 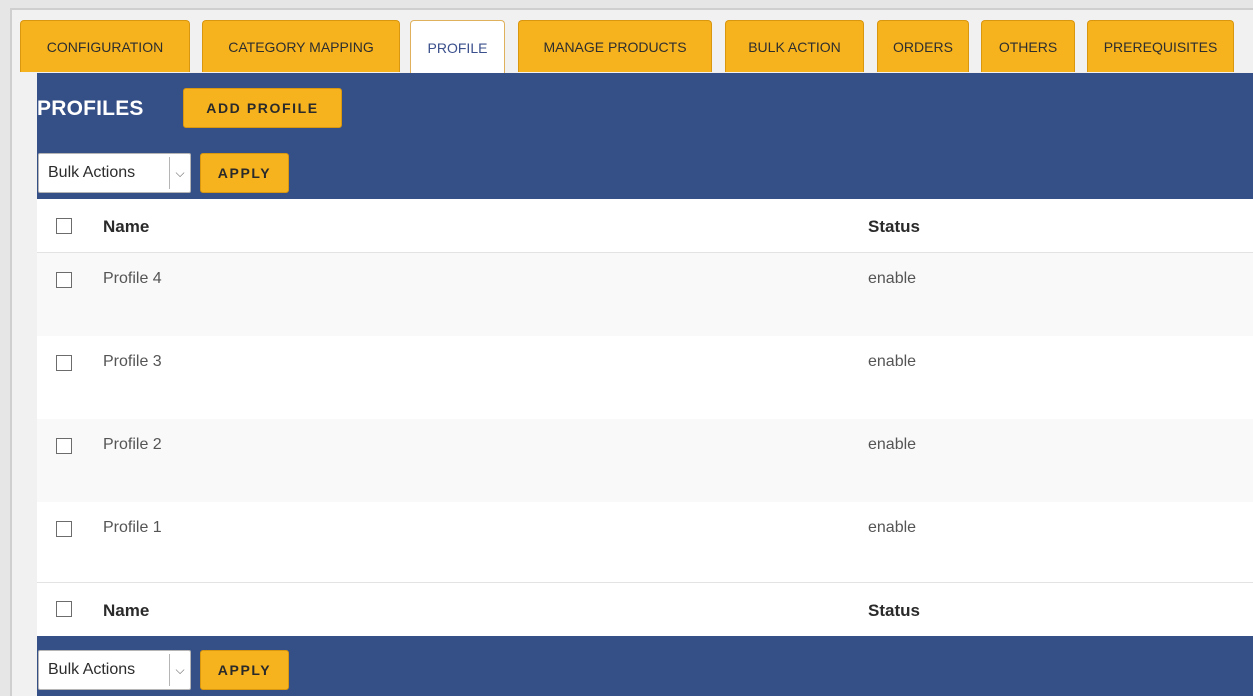 What do you see at coordinates (301, 46) in the screenshot?
I see `tab-category-mapping: CATEGORY MAPPING` at bounding box center [301, 46].